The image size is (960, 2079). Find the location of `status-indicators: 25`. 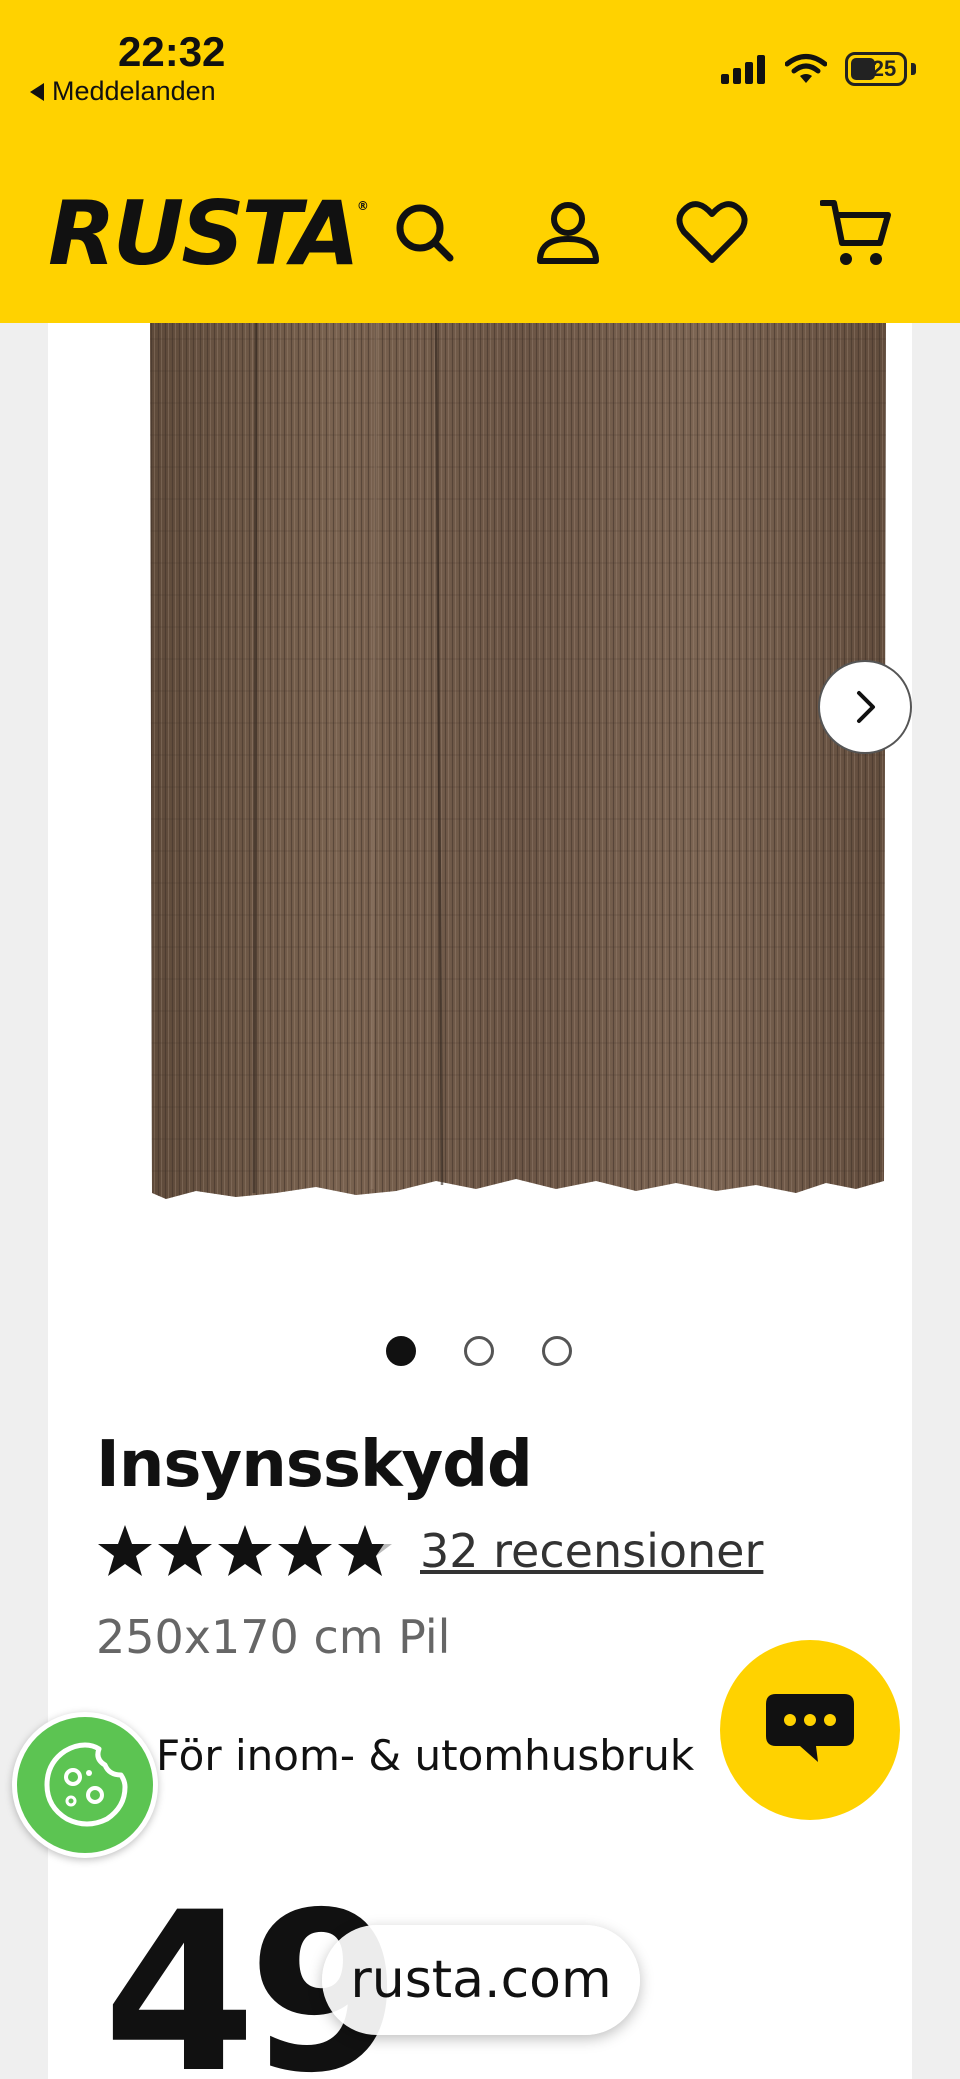

status-indicators: 25 is located at coordinates (818, 69).